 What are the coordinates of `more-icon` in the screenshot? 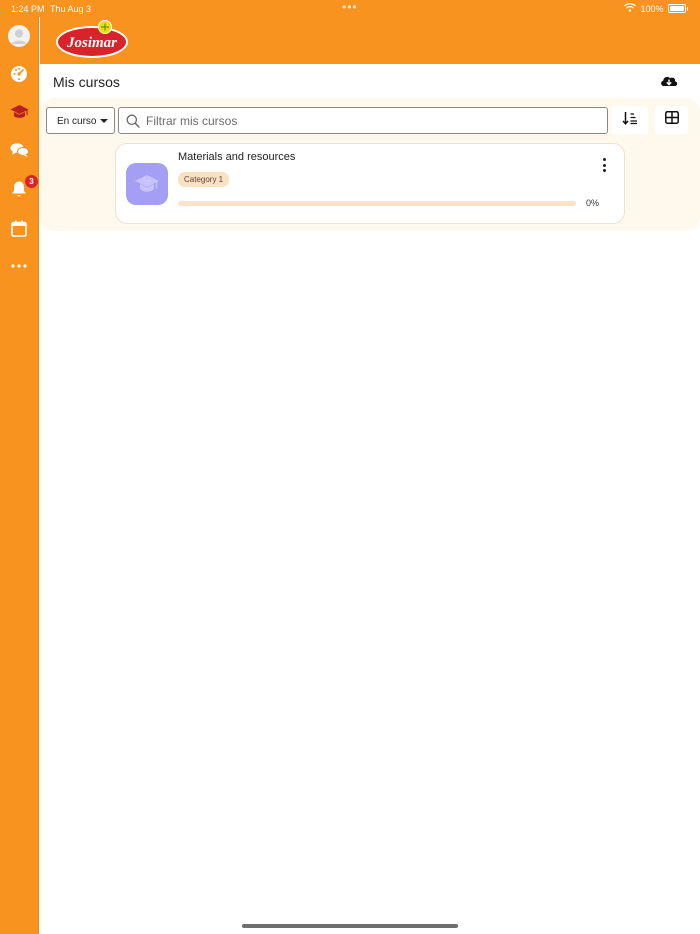 It's located at (19, 266).